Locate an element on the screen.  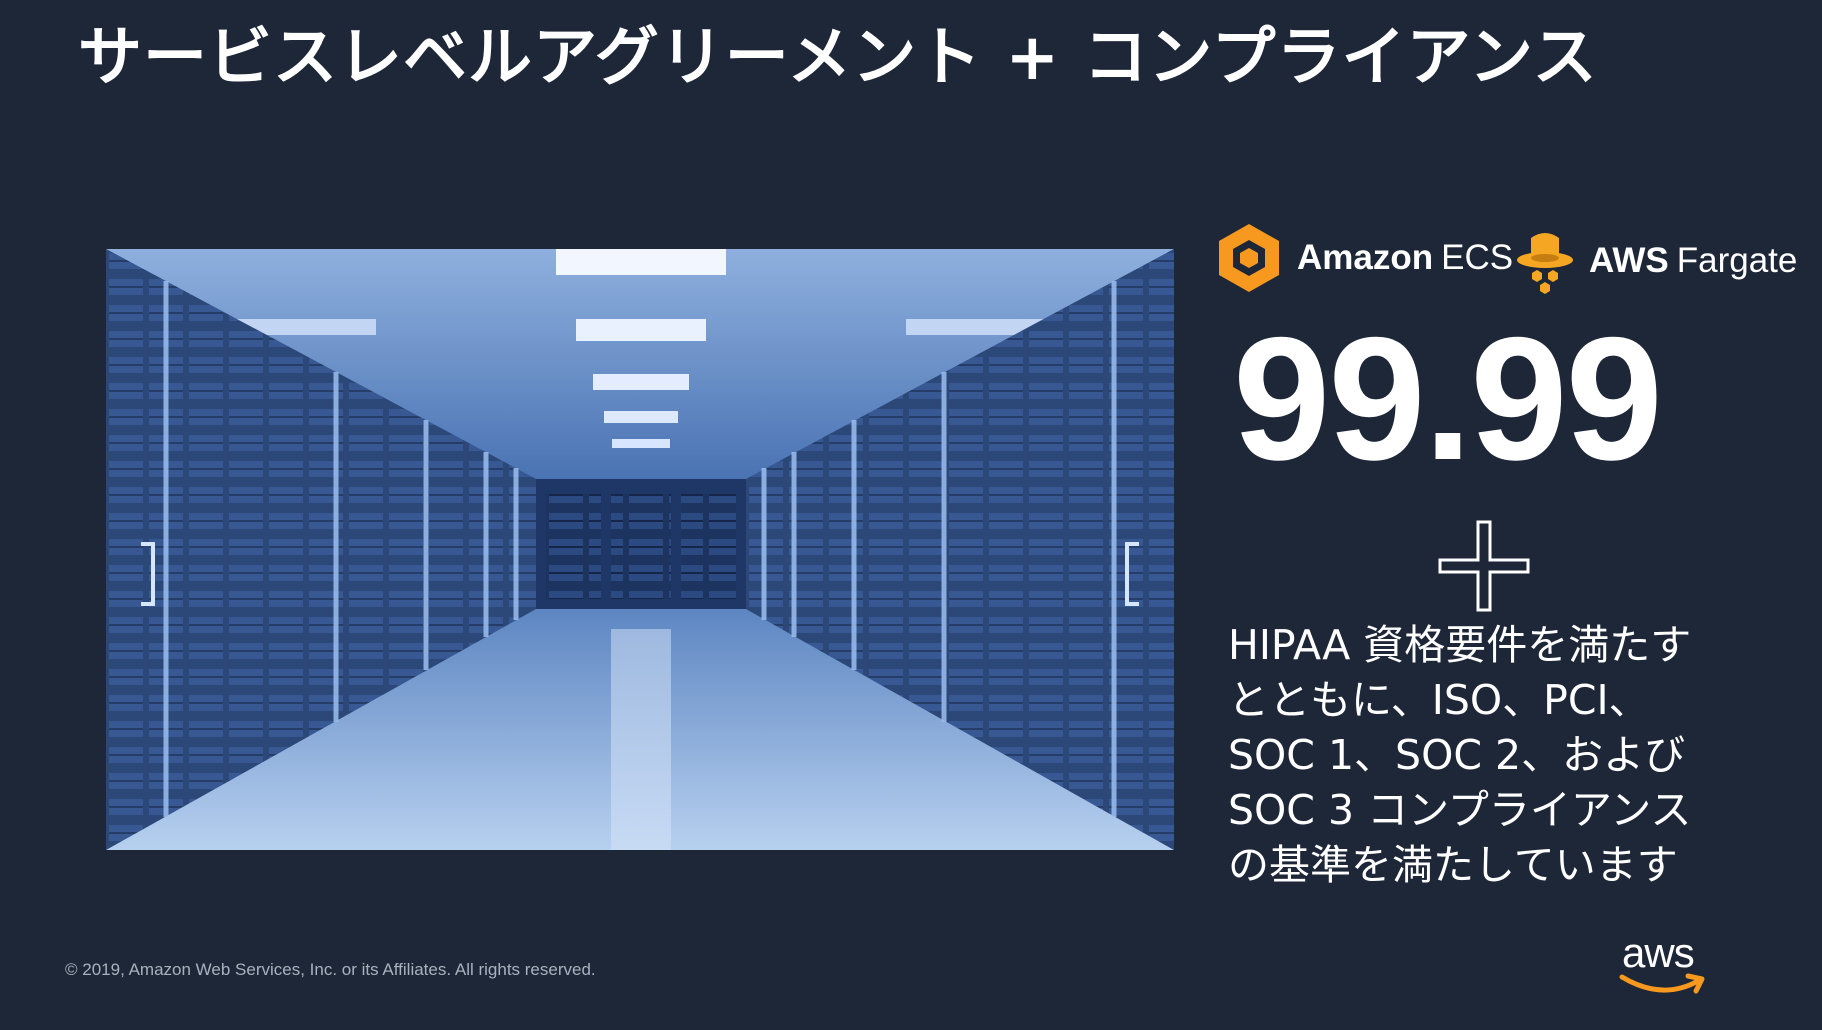
amazon-ecs-badge: Amazon ECS is located at coordinates (1364, 258).